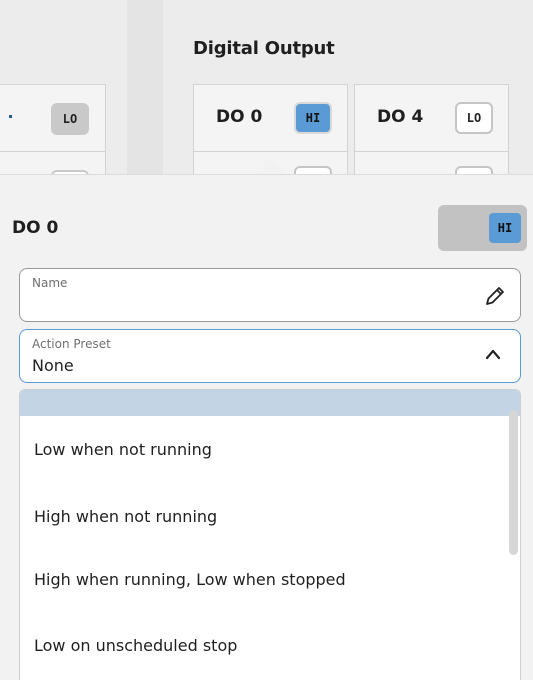 This screenshot has width=533, height=680. Describe the element at coordinates (270, 403) in the screenshot. I see `dropdown-highlighted-item` at that location.